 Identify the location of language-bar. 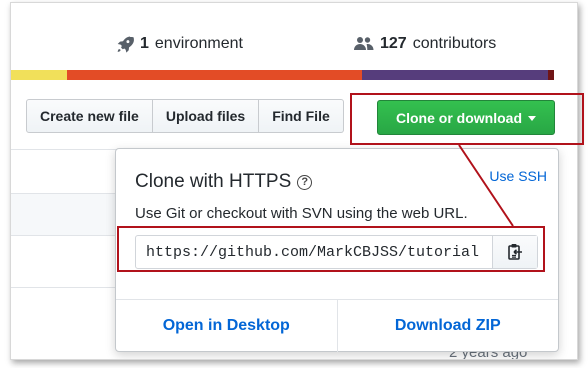
(294, 75).